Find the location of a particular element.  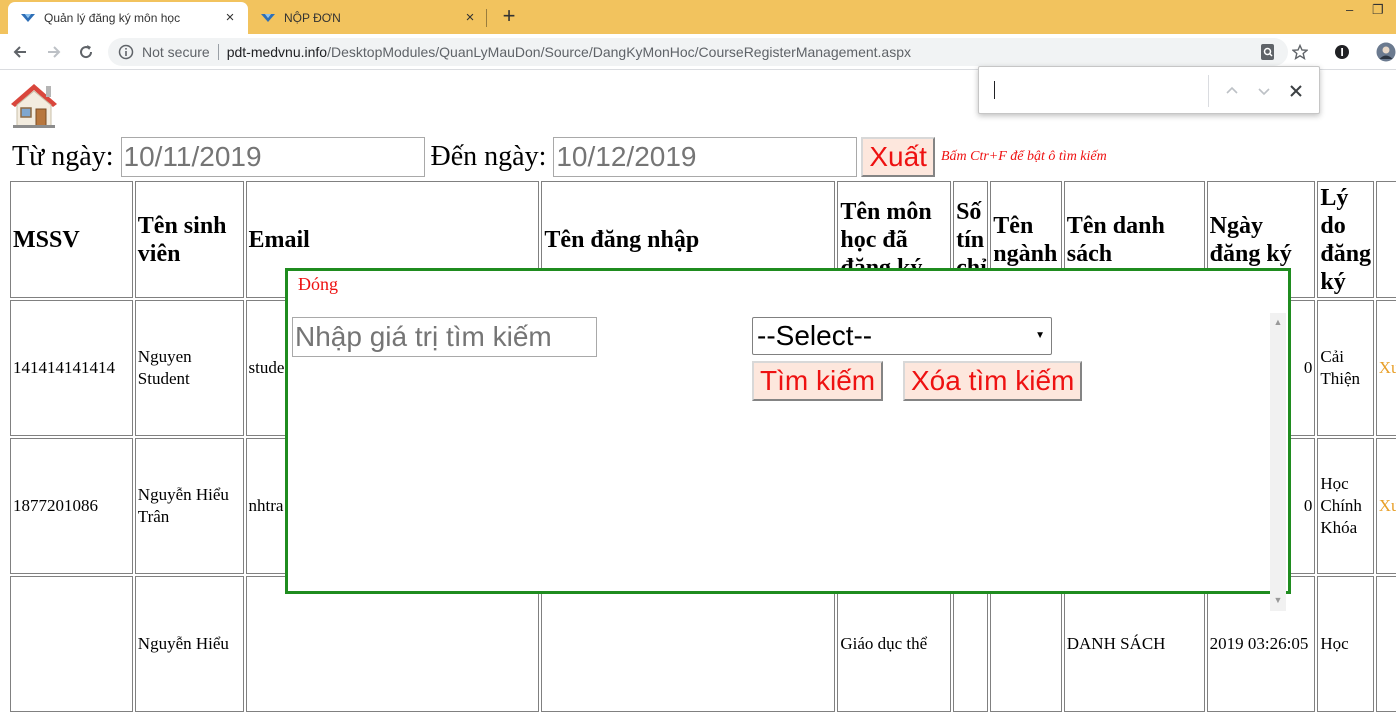

scroll-up-icon: ▲ is located at coordinates (1278, 322).